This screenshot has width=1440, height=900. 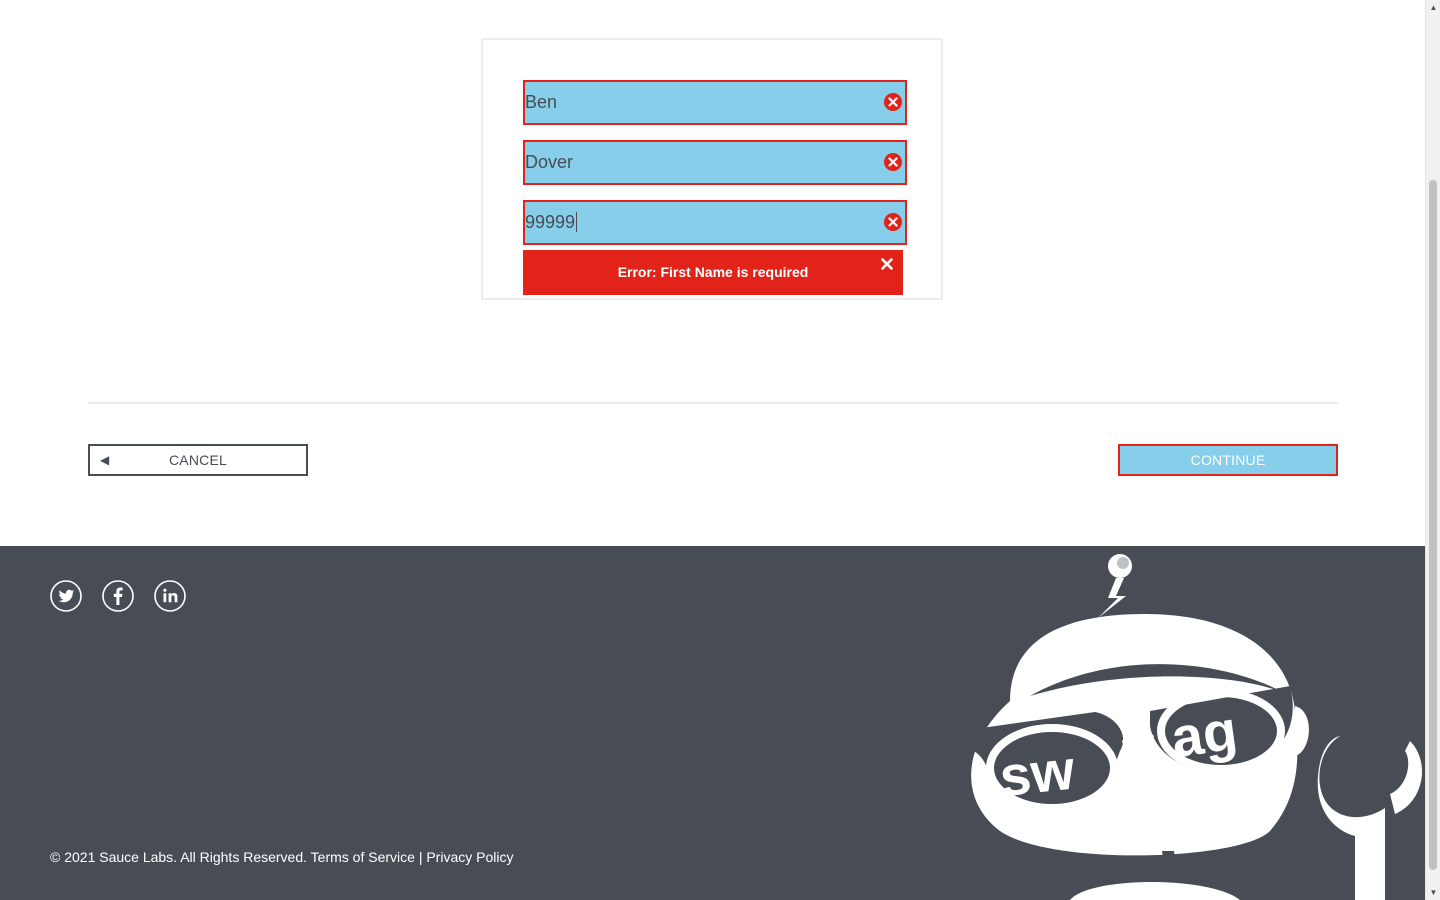 What do you see at coordinates (715, 222) in the screenshot?
I see `postal-code-input: 99999` at bounding box center [715, 222].